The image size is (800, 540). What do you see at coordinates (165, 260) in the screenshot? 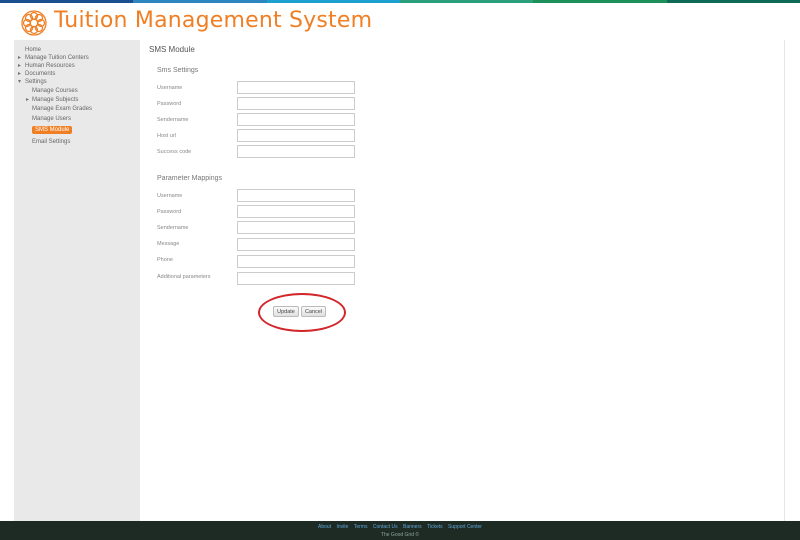
I see `param-phone-label: Phone` at bounding box center [165, 260].